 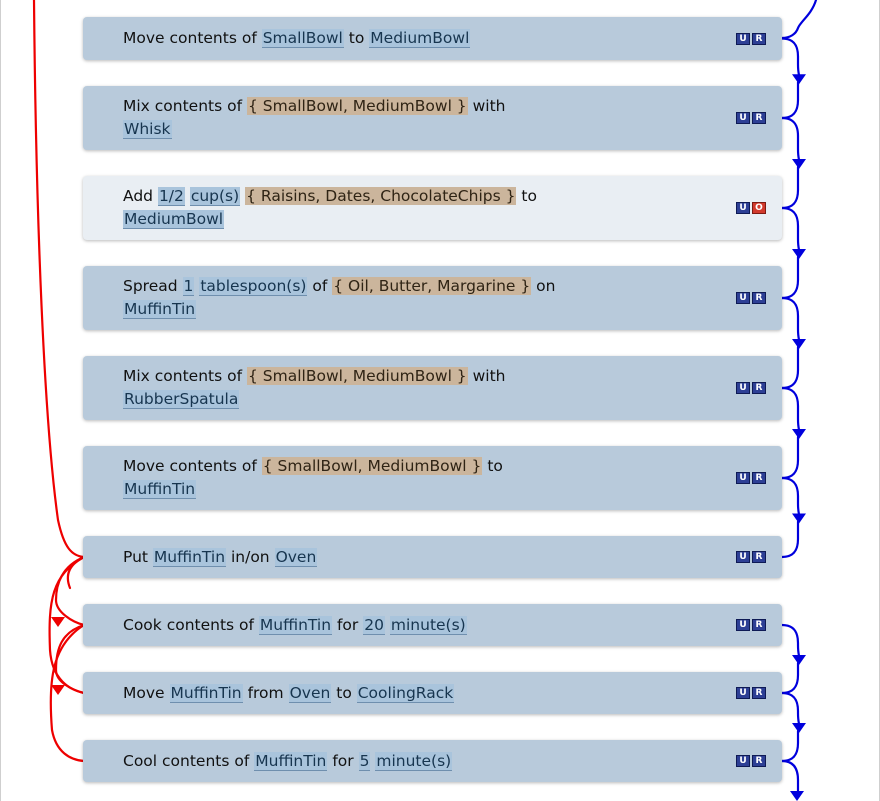 I want to click on step-text-fragment: Put, so click(x=138, y=556).